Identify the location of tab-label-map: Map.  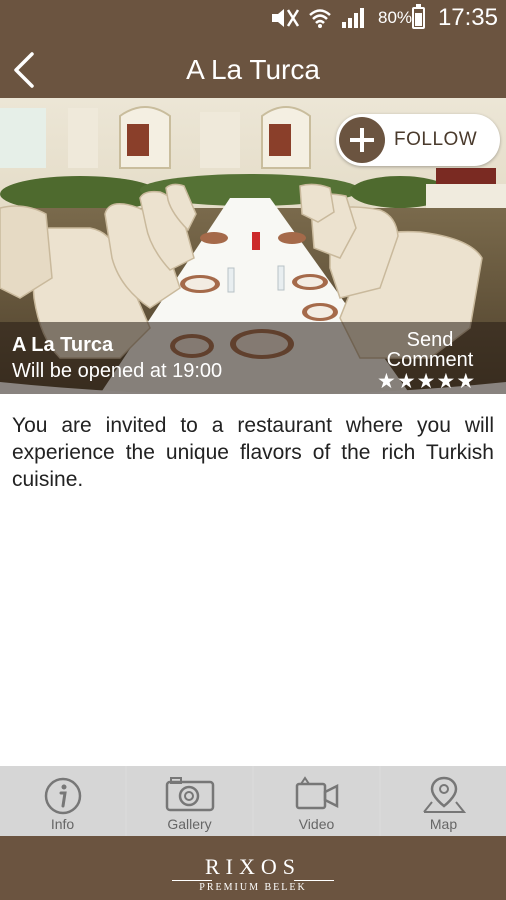
(443, 824).